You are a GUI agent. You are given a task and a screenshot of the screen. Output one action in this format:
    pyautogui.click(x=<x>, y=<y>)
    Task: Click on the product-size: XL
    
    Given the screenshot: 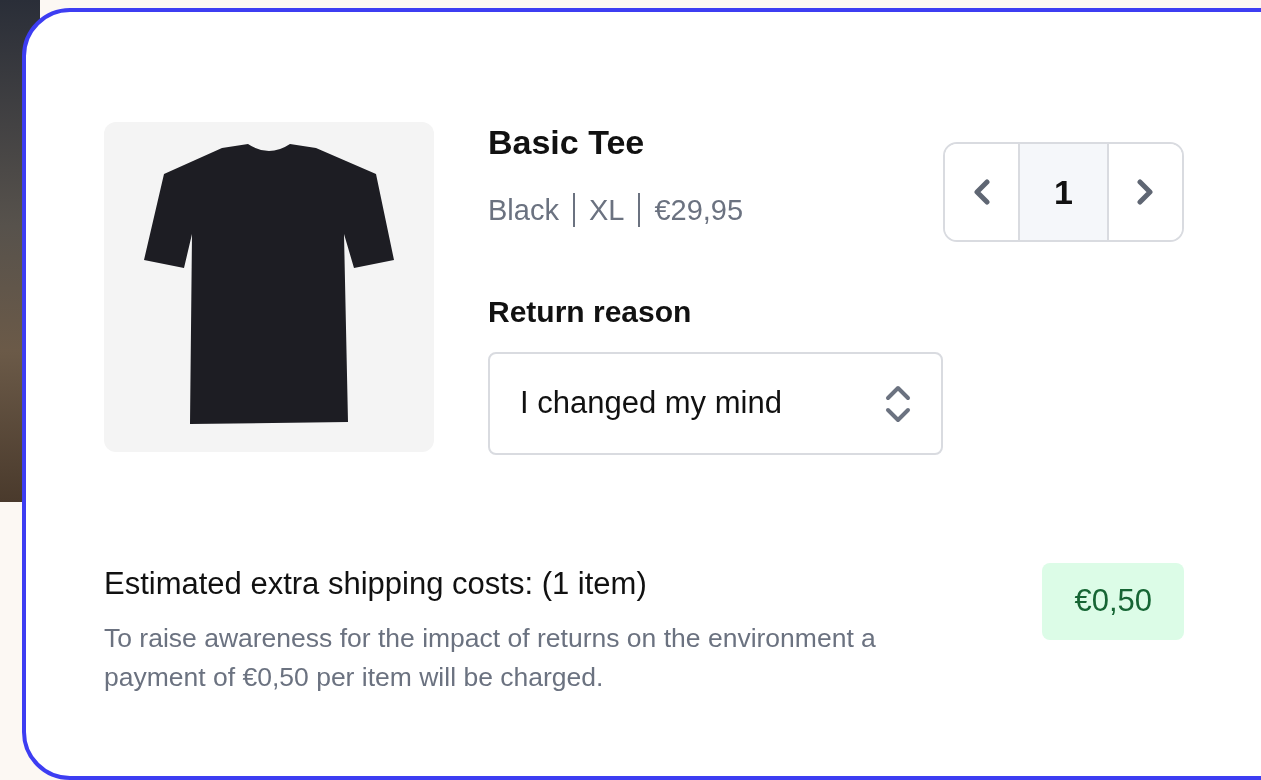 What is the action you would take?
    pyautogui.click(x=606, y=210)
    